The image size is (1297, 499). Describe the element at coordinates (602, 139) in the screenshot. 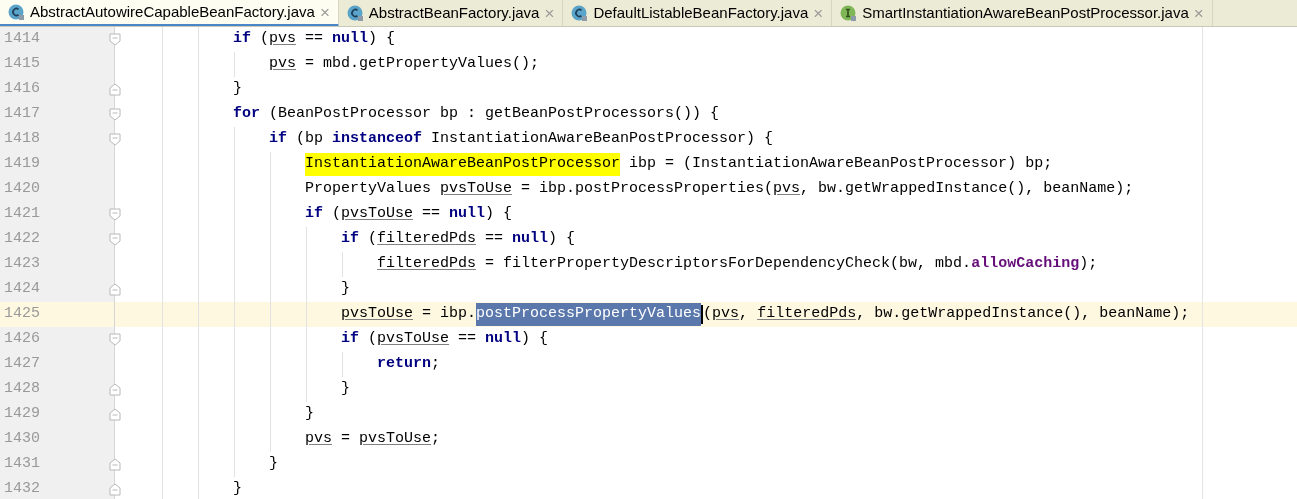

I see `code-text: InstantiationAwareBeanPostProcessor) {` at that location.